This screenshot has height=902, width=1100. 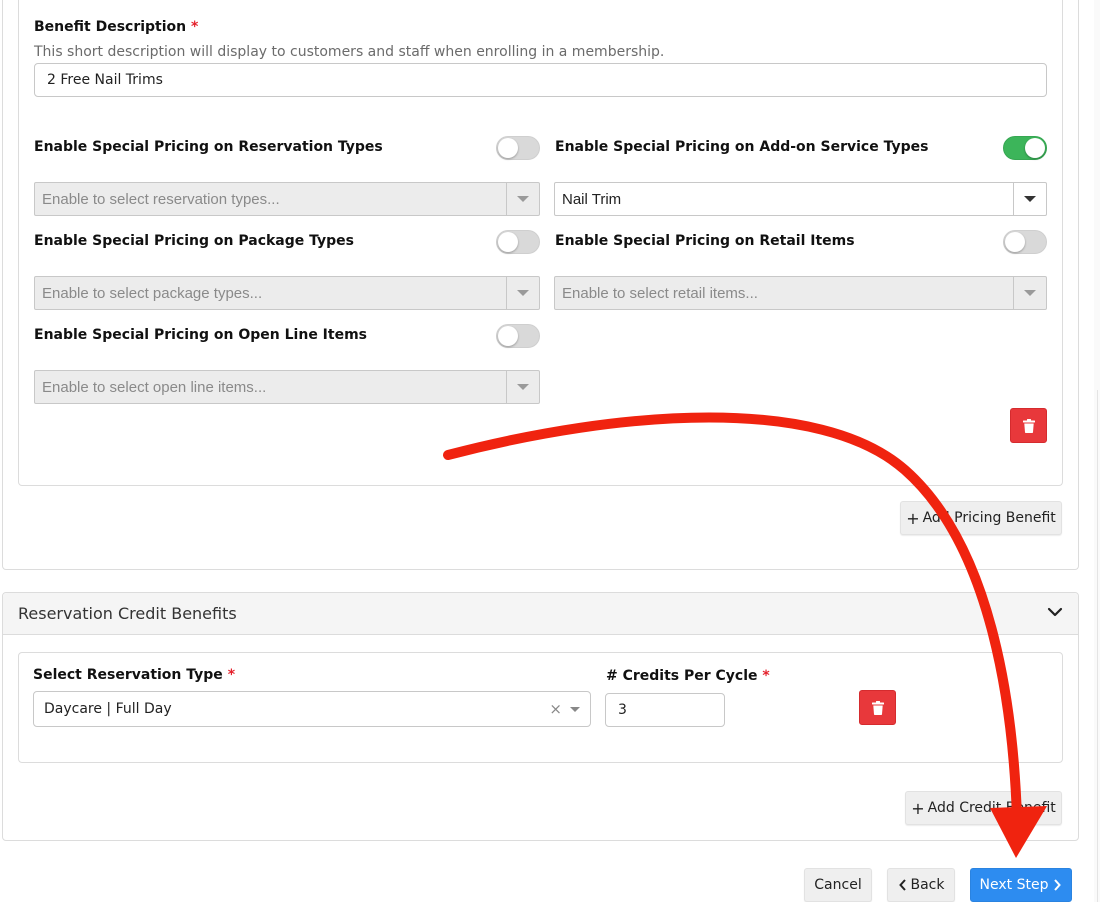 I want to click on add-pricing-benefit-label: Add Pricing Benefit, so click(x=989, y=518).